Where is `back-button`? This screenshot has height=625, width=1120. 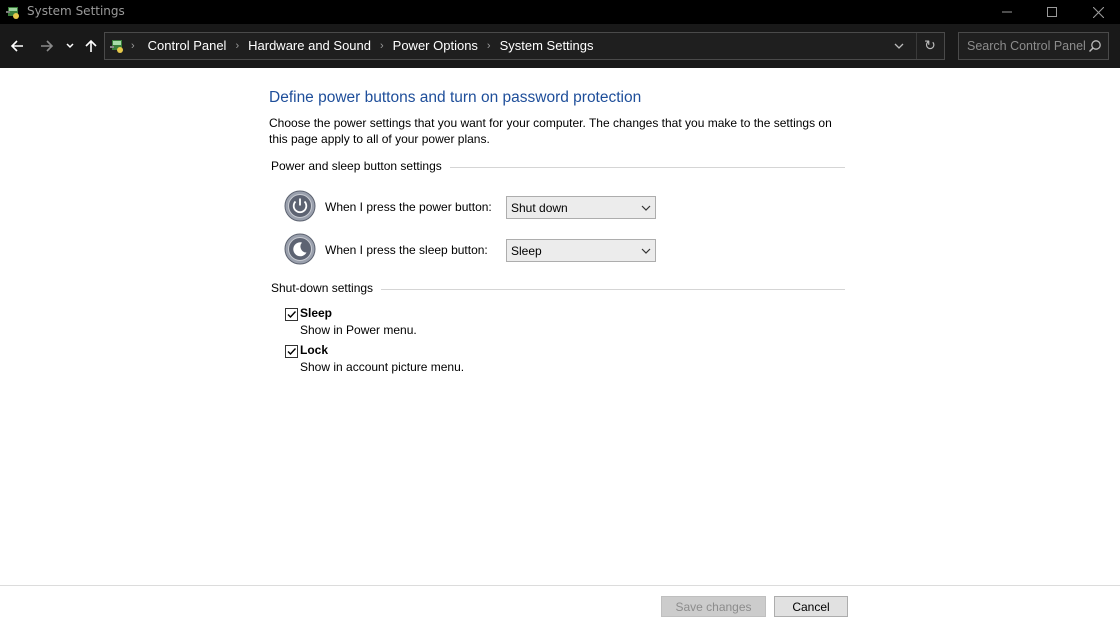
back-button is located at coordinates (17, 46).